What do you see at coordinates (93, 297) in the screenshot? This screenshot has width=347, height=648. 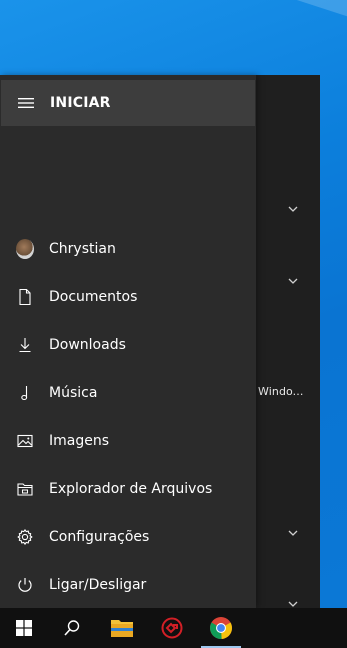 I see `nav-item-label: Documentos` at bounding box center [93, 297].